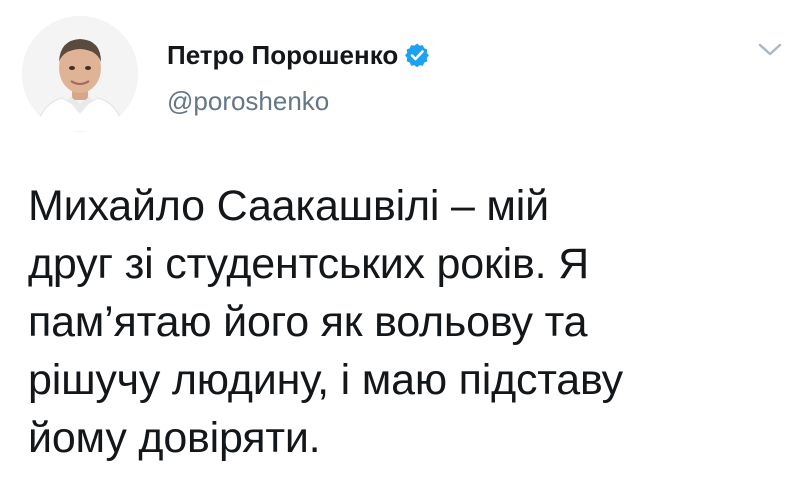 Image resolution: width=800 pixels, height=495 pixels. Describe the element at coordinates (770, 50) in the screenshot. I see `chevron-down-icon` at that location.